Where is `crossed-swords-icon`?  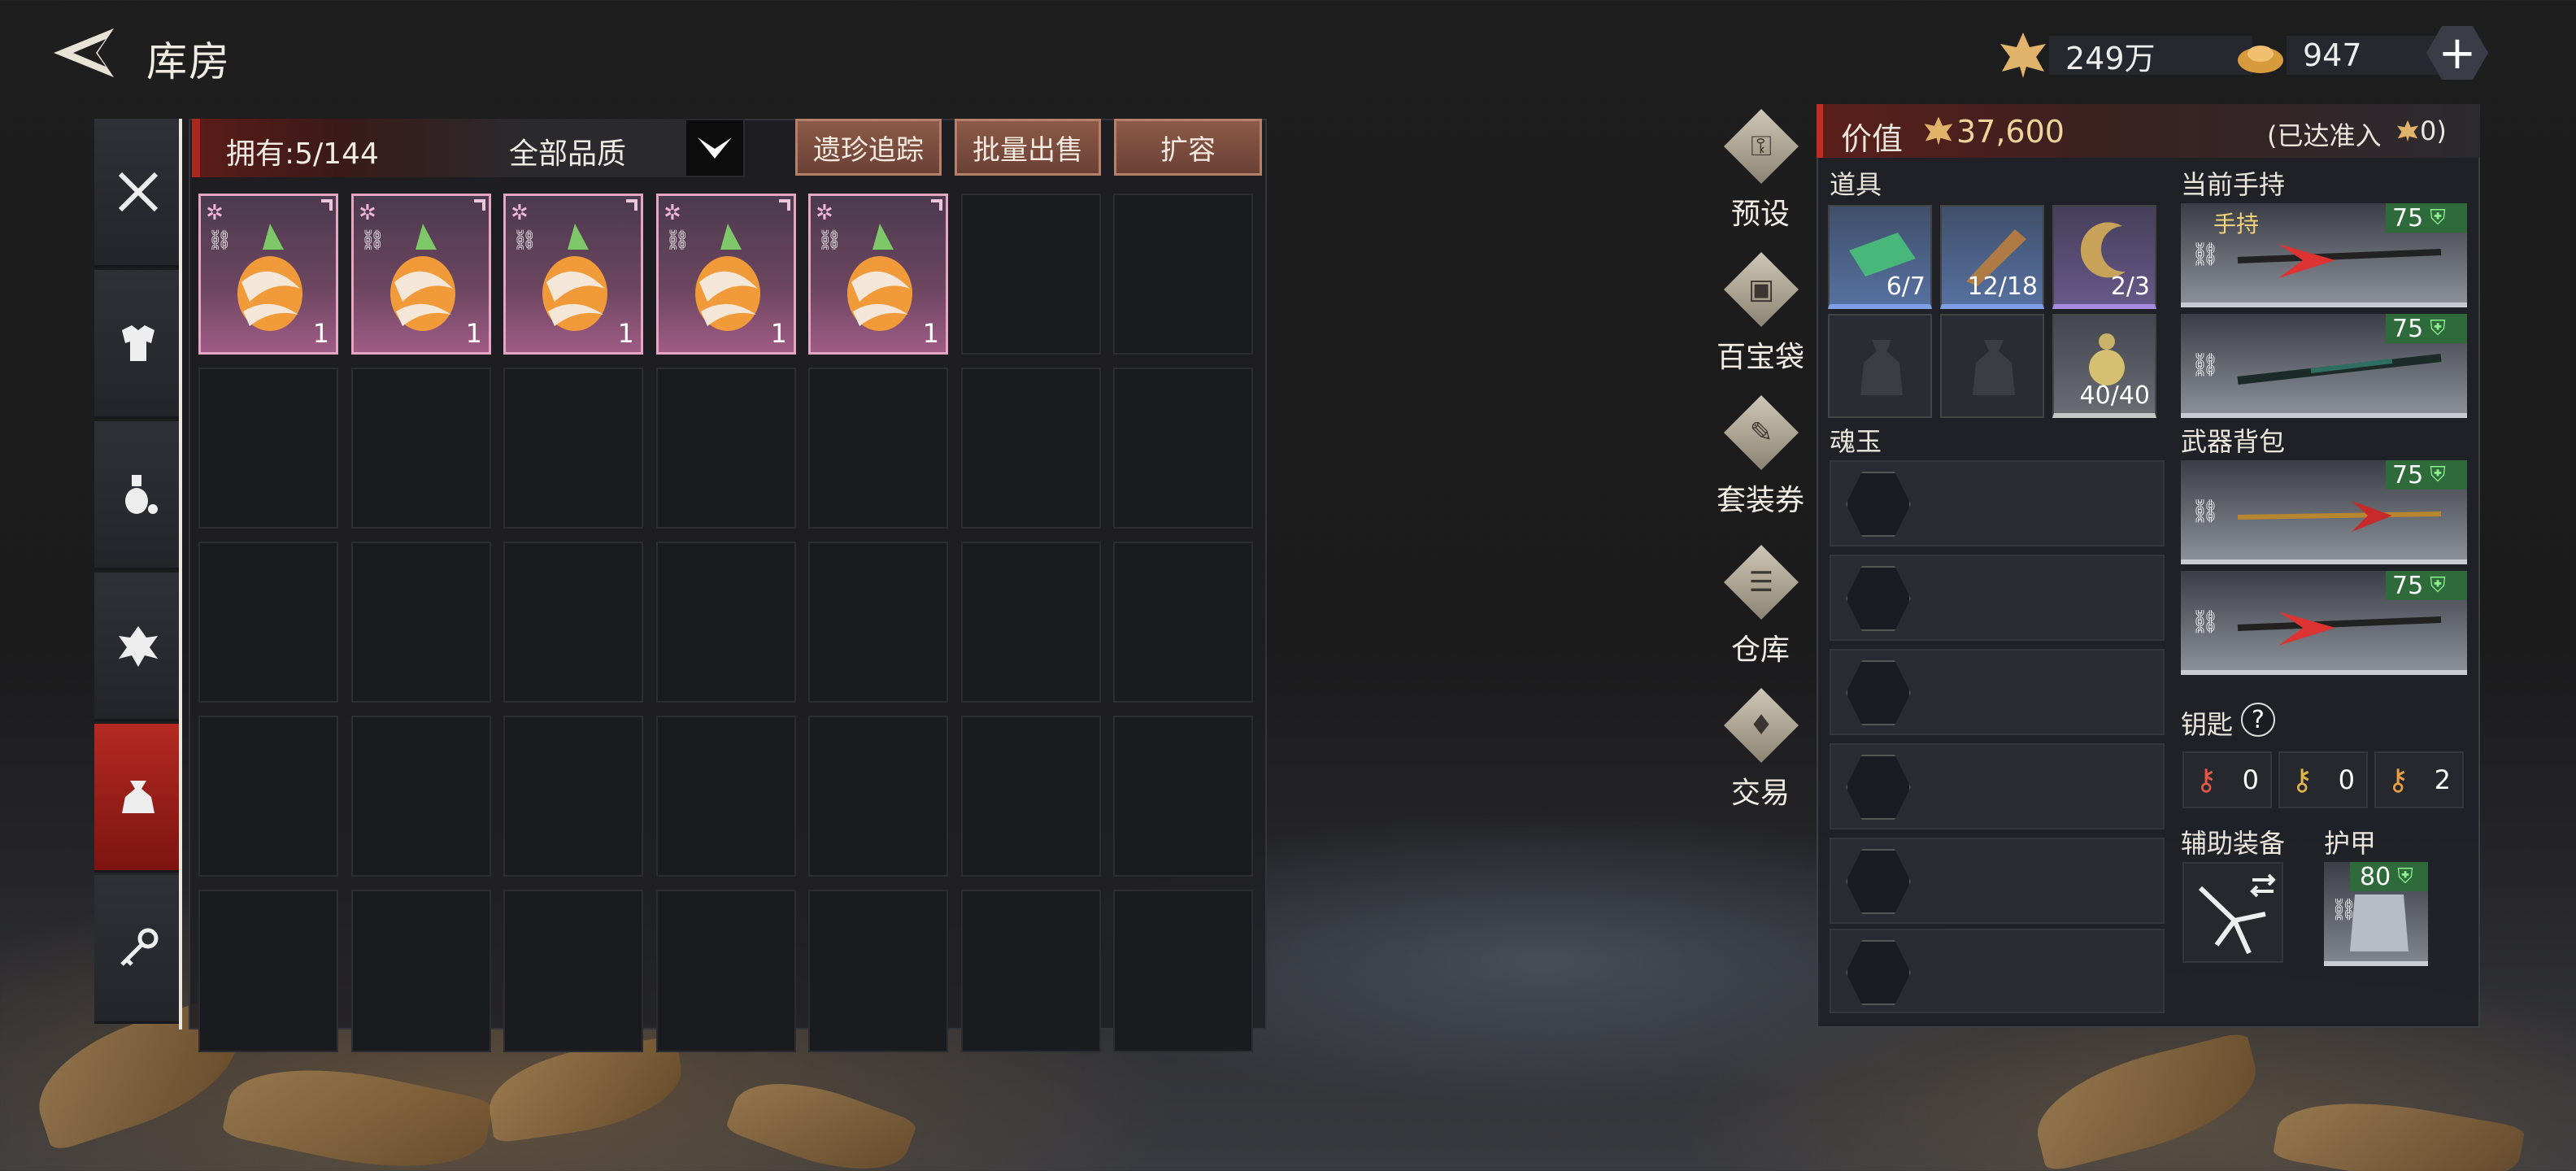 crossed-swords-icon is located at coordinates (139, 192).